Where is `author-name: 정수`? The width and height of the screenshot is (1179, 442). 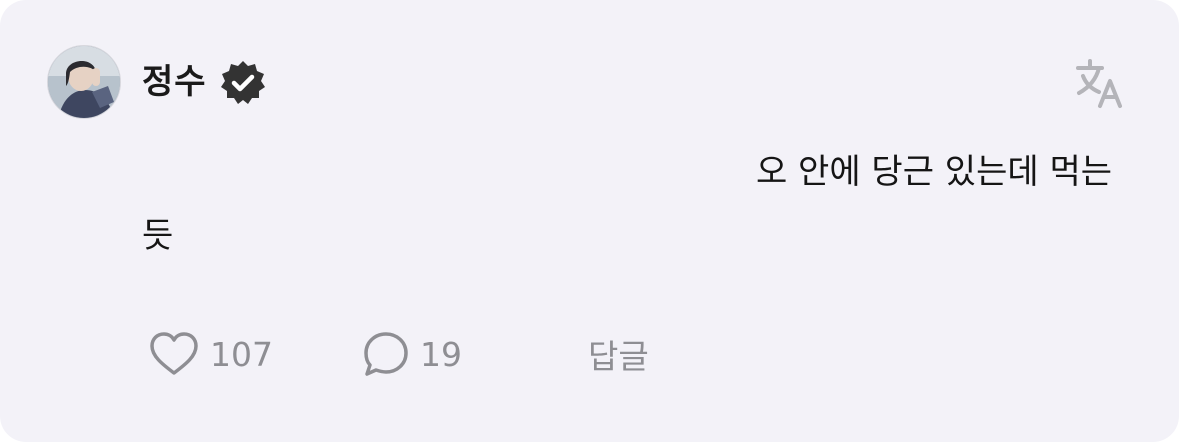
author-name: 정수 is located at coordinates (174, 82).